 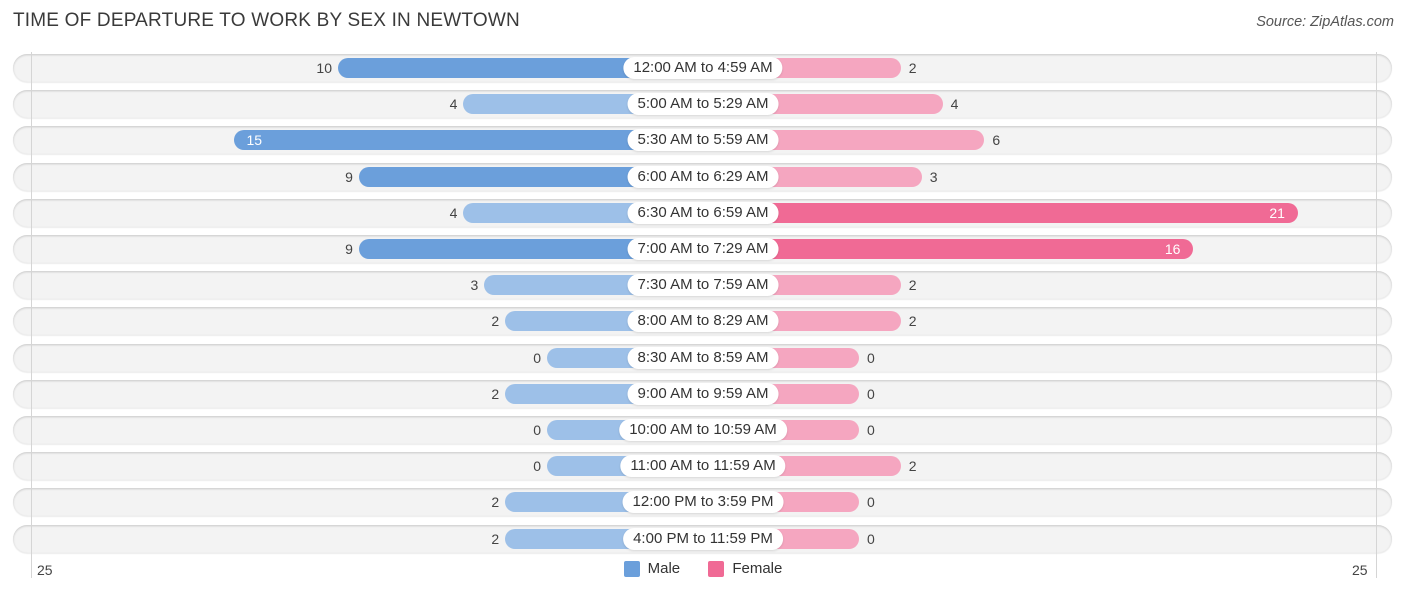 I want to click on category-label: 9:00 AM to 9:59 AM, so click(x=703, y=393).